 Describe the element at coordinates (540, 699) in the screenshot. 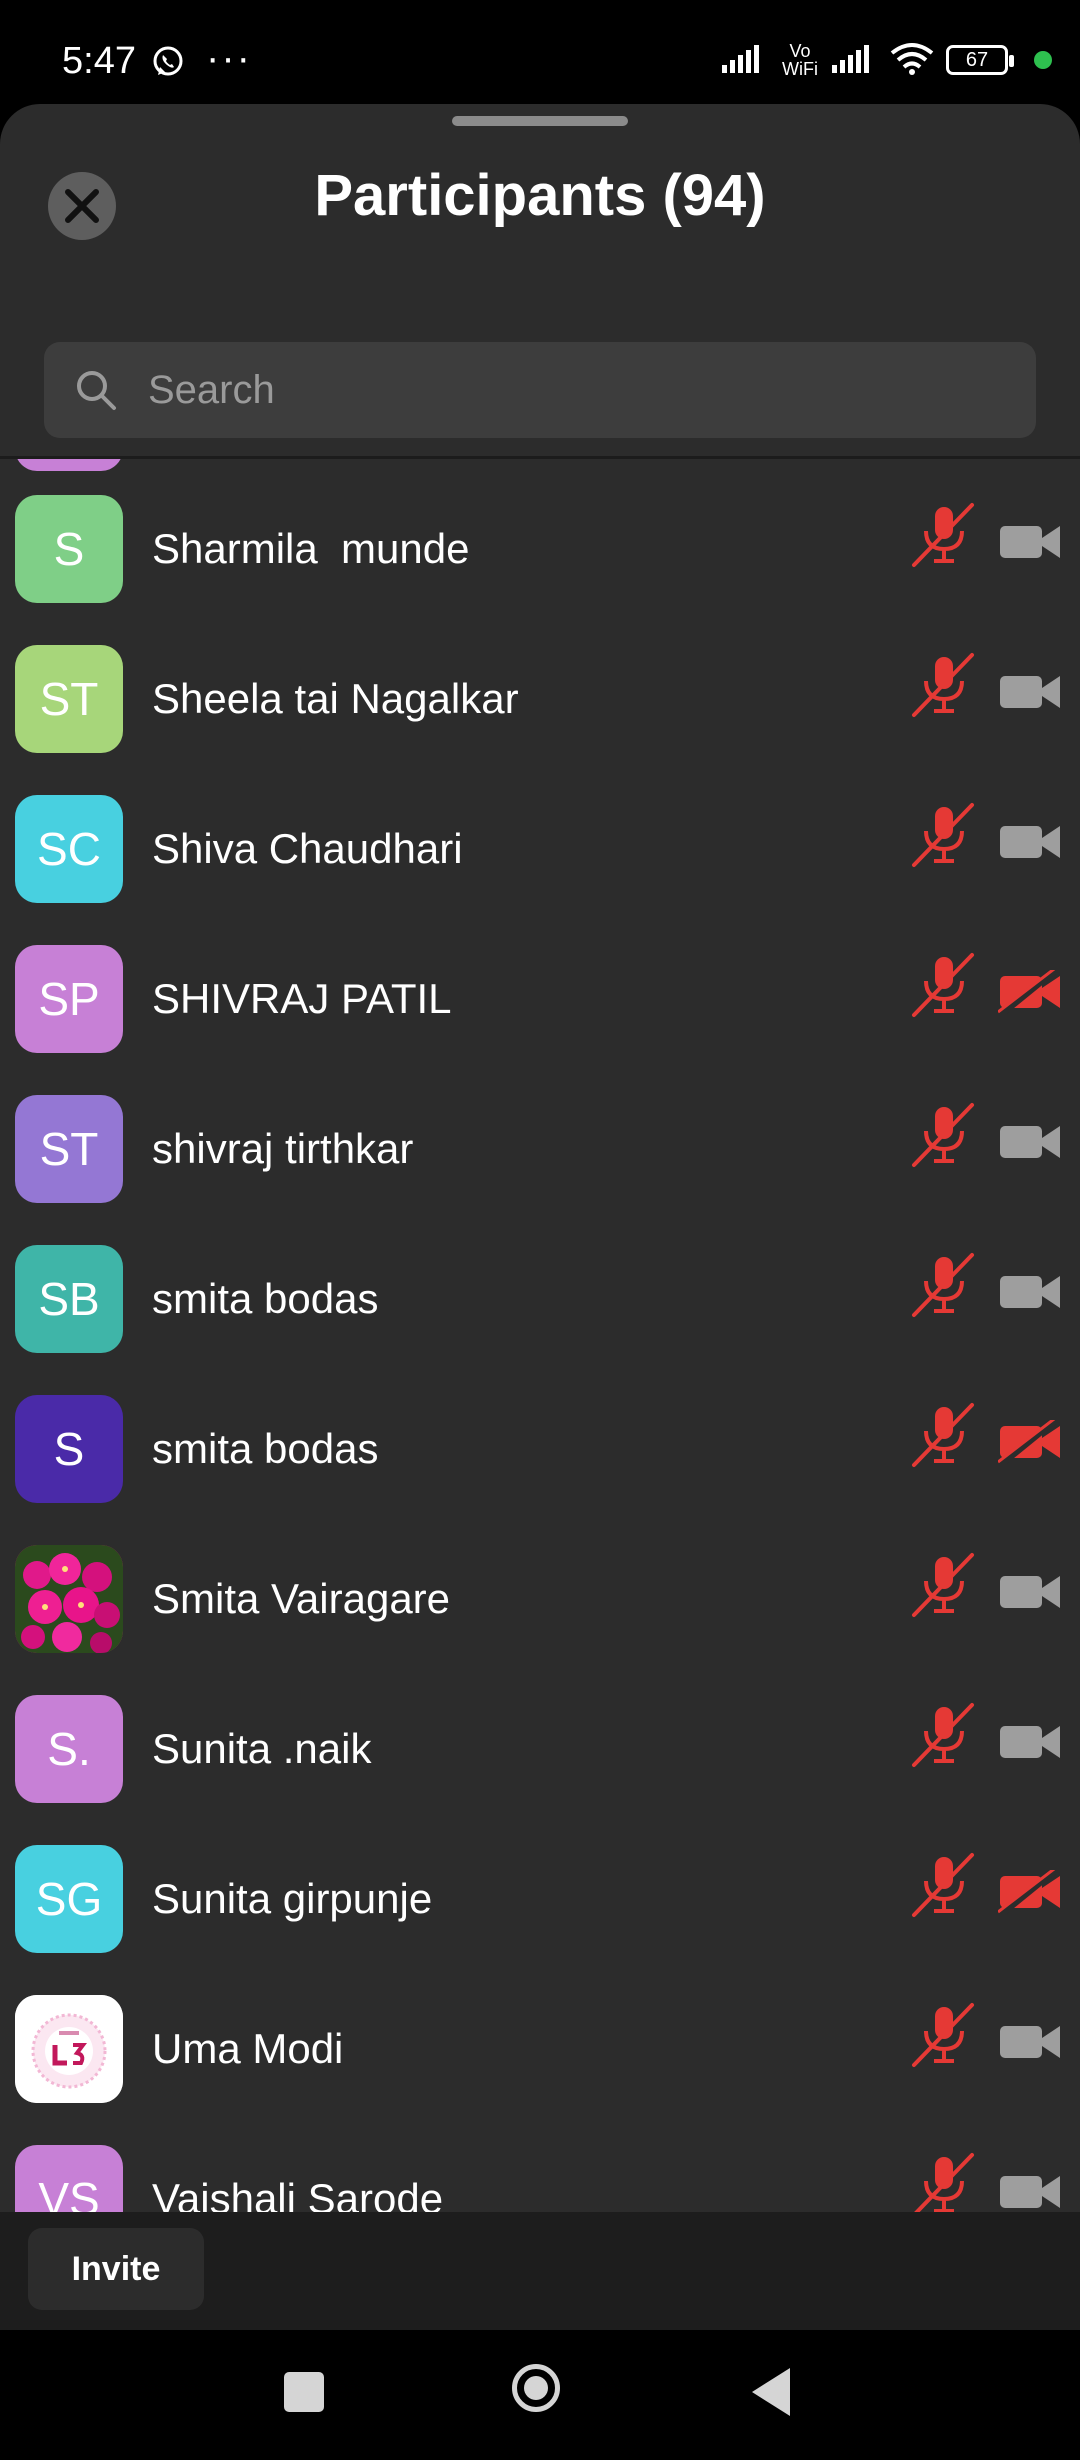

I see `participant-row: ST Sheela tai Nagalkar` at that location.